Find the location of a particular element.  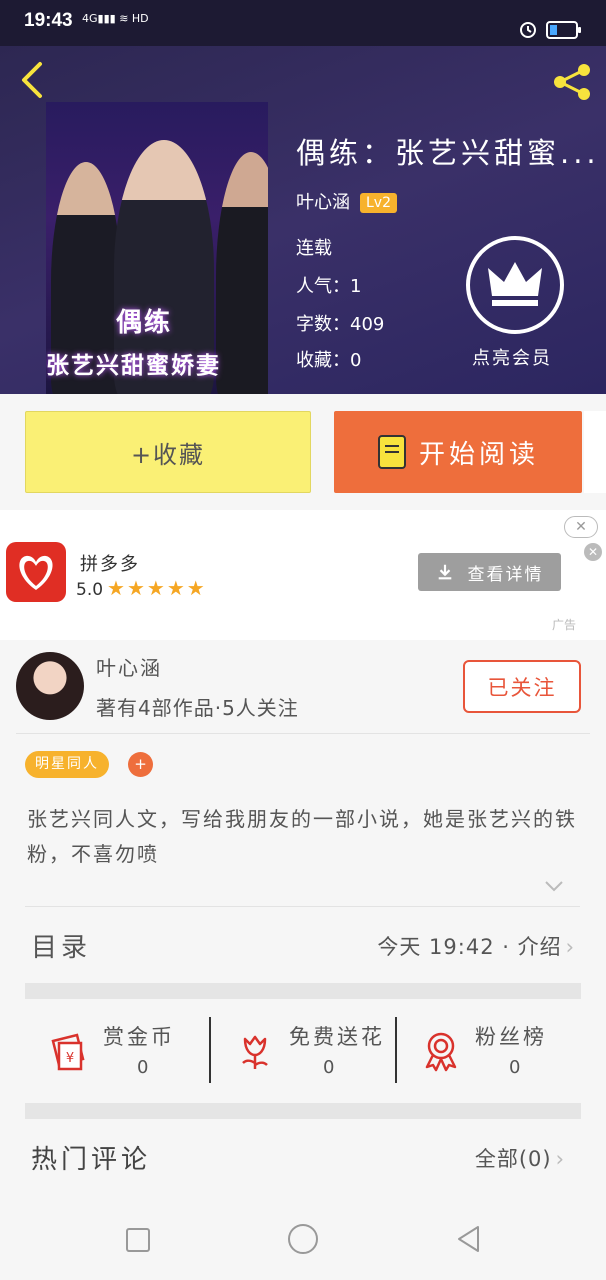

hot-comments-label: 热门评论 is located at coordinates (91, 1160).